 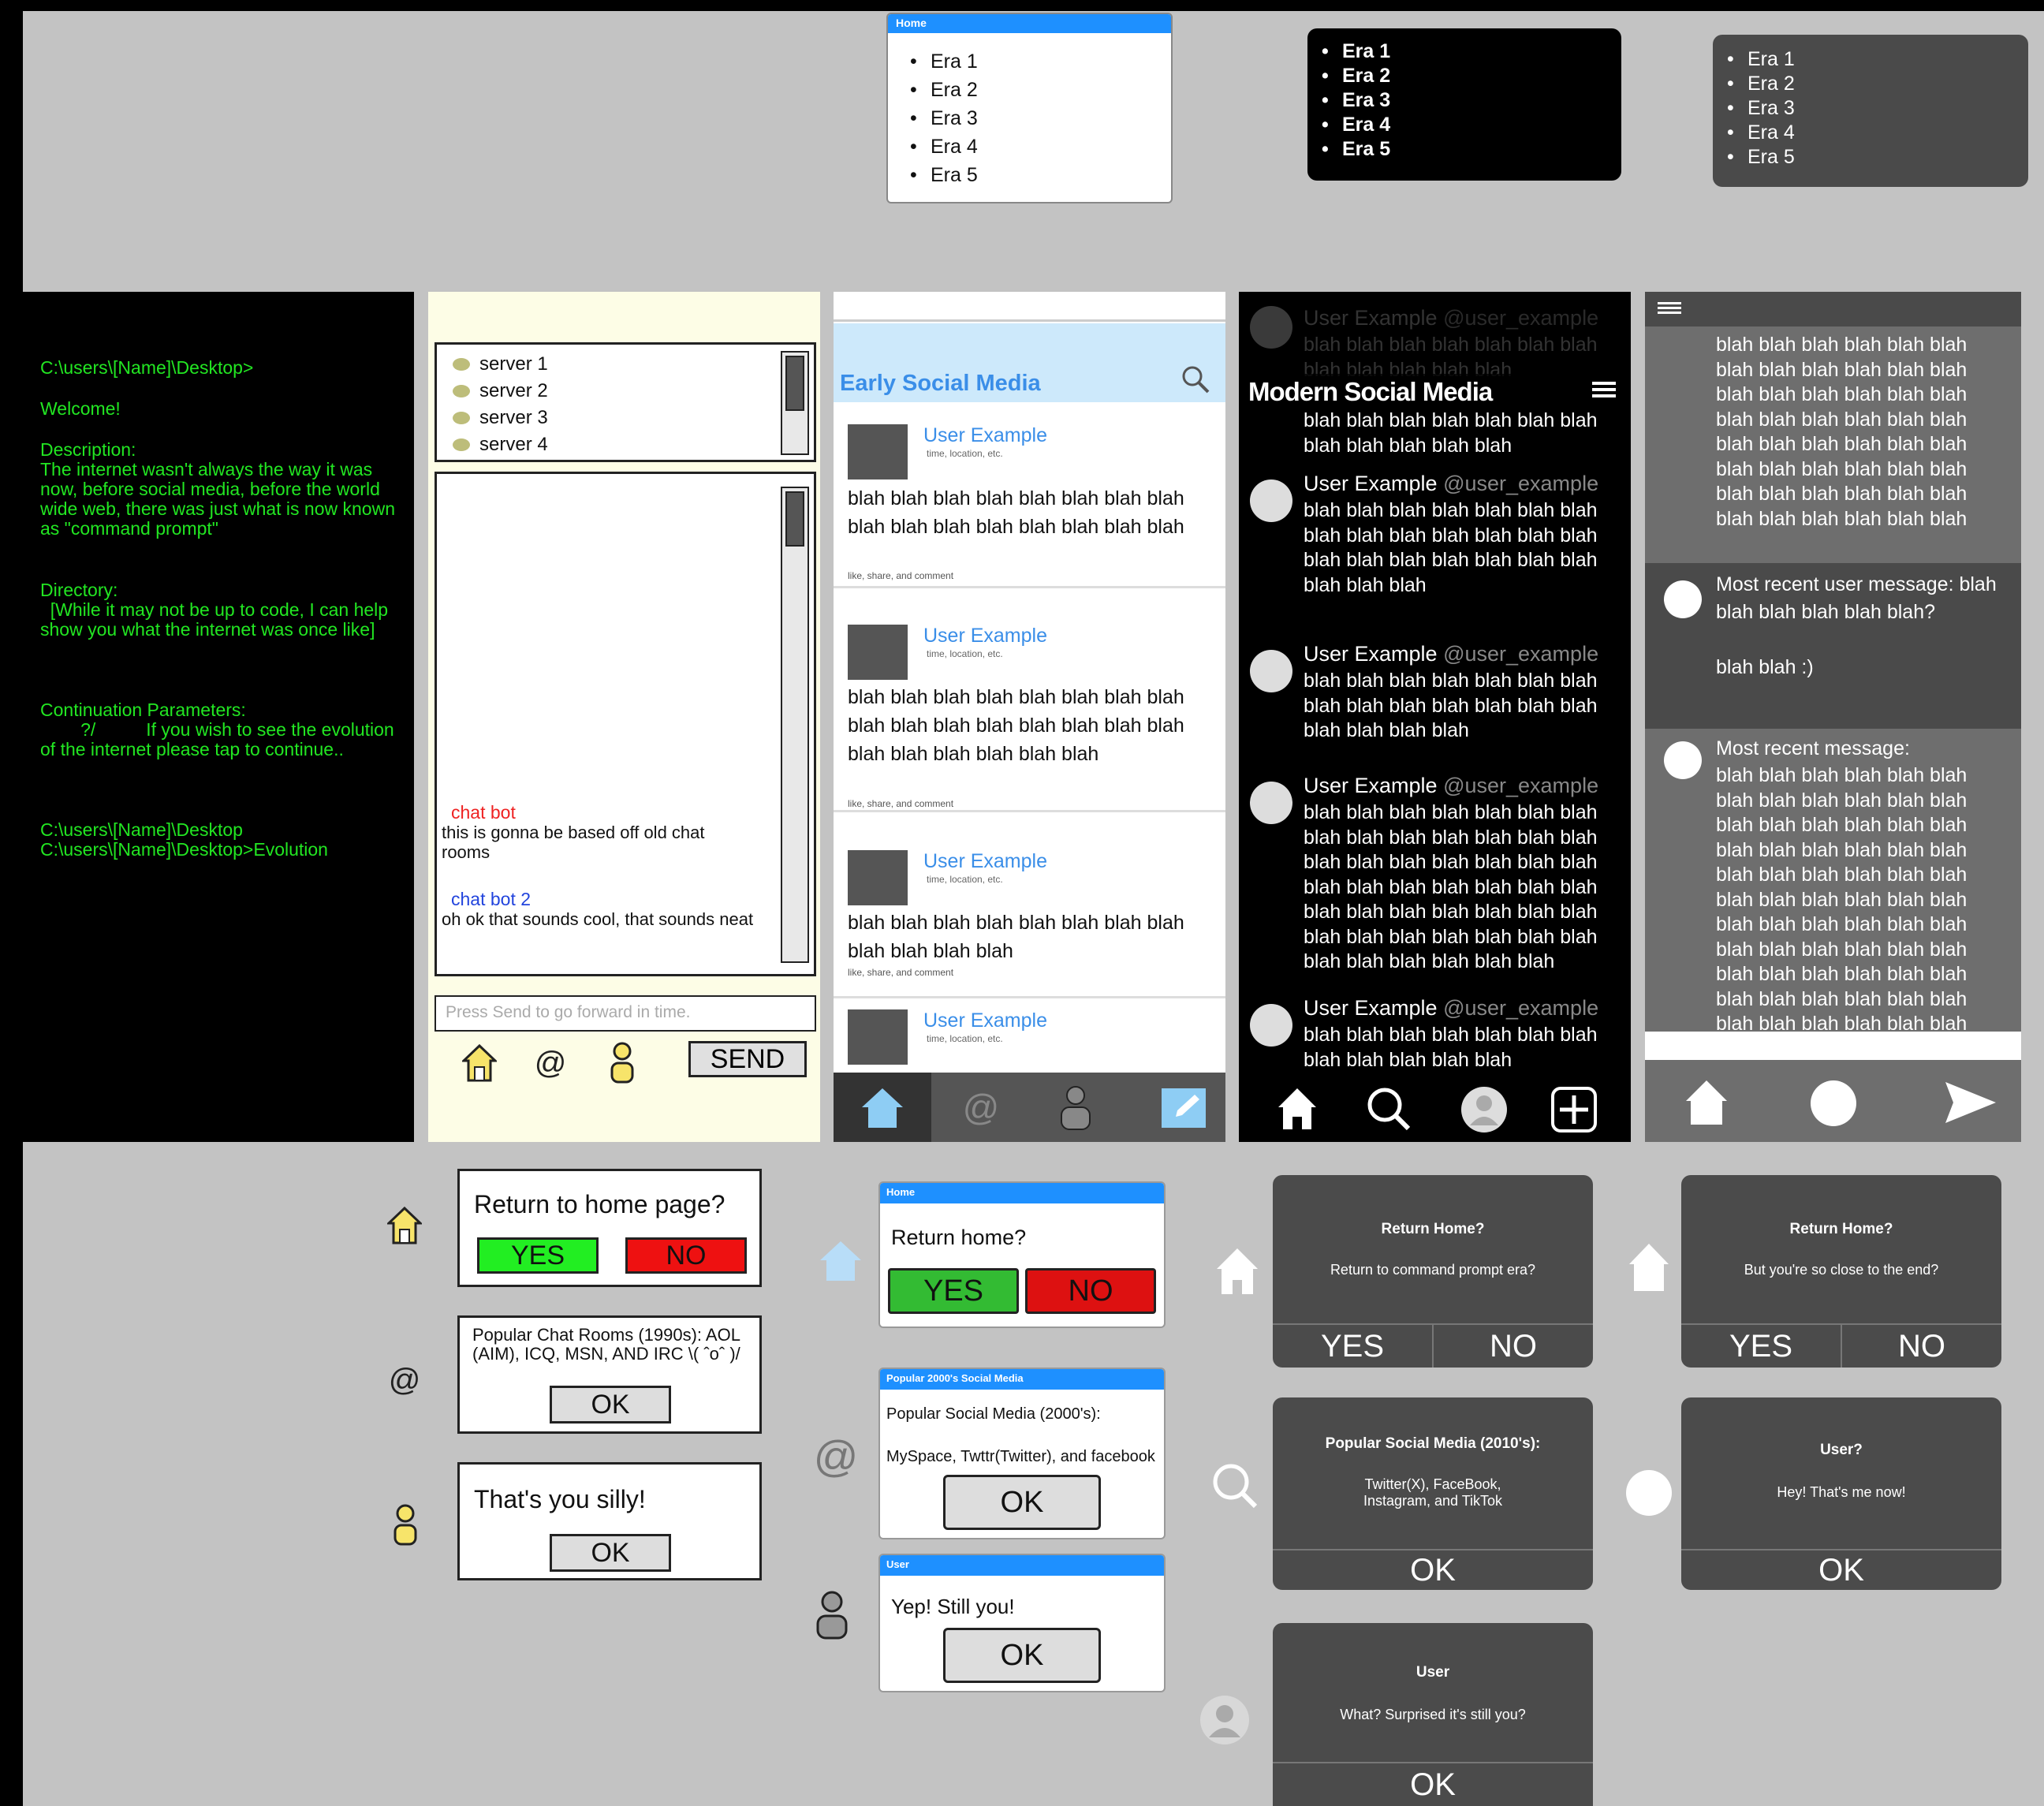 I want to click on avatar, so click(x=878, y=877).